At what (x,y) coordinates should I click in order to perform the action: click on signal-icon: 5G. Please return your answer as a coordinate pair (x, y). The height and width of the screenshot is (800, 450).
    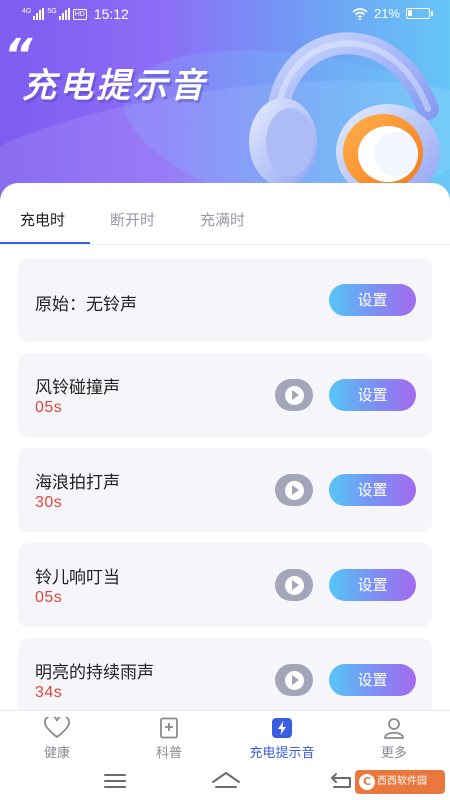
    Looking at the image, I should click on (58, 14).